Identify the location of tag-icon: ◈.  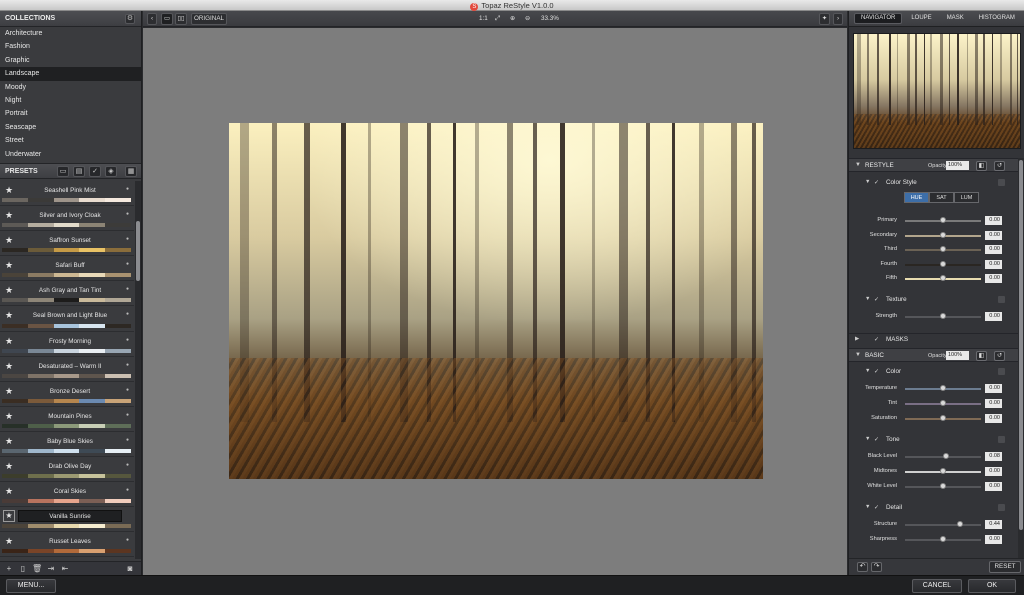
(111, 171).